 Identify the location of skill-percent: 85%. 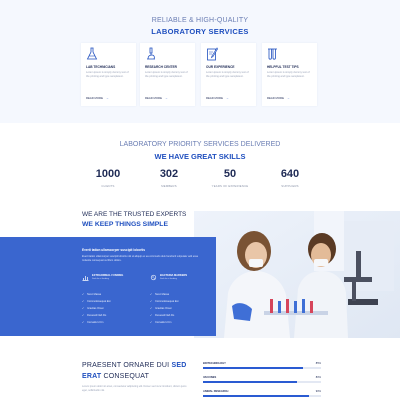
(318, 363).